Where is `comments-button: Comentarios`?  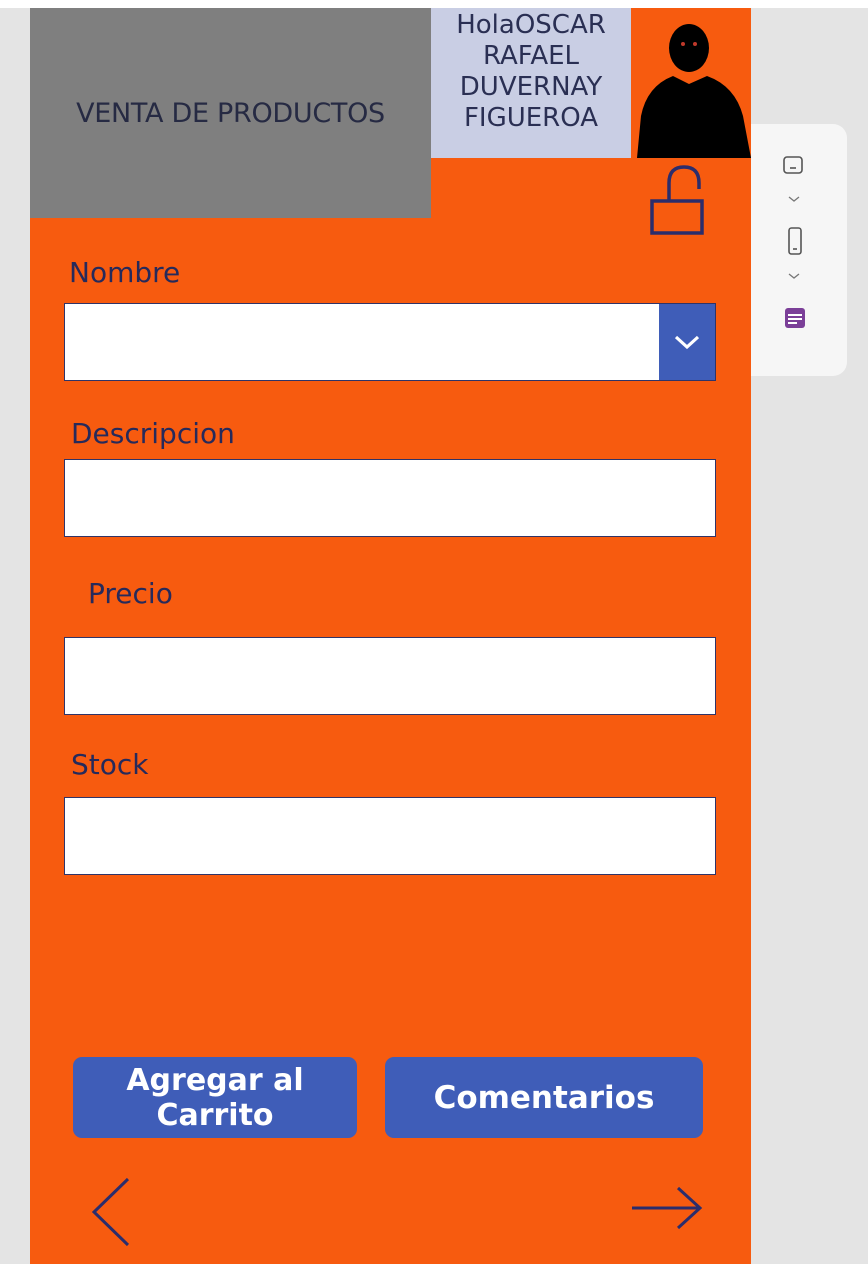
comments-button: Comentarios is located at coordinates (544, 1097).